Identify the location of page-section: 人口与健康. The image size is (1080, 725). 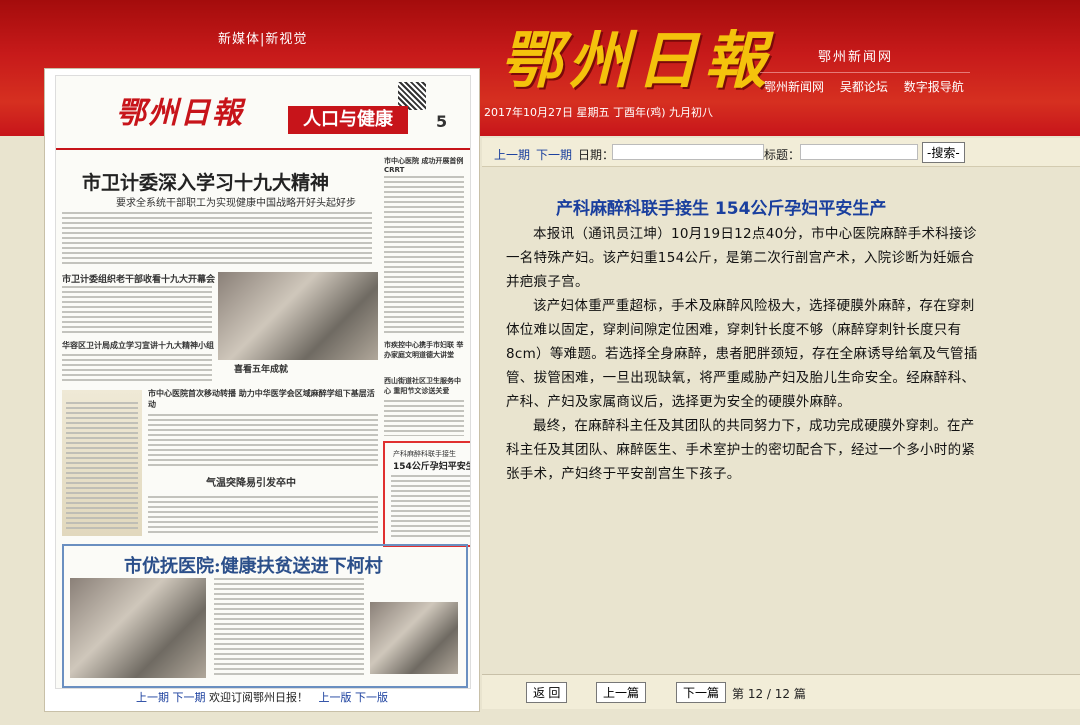
(348, 120).